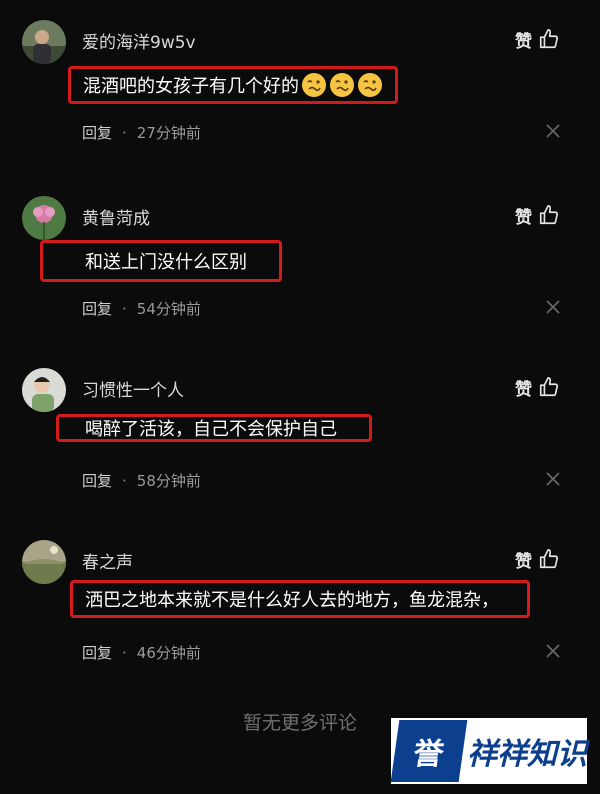  What do you see at coordinates (191, 86) in the screenshot?
I see `comment-text: 混酒吧的女孩子有几个好的` at bounding box center [191, 86].